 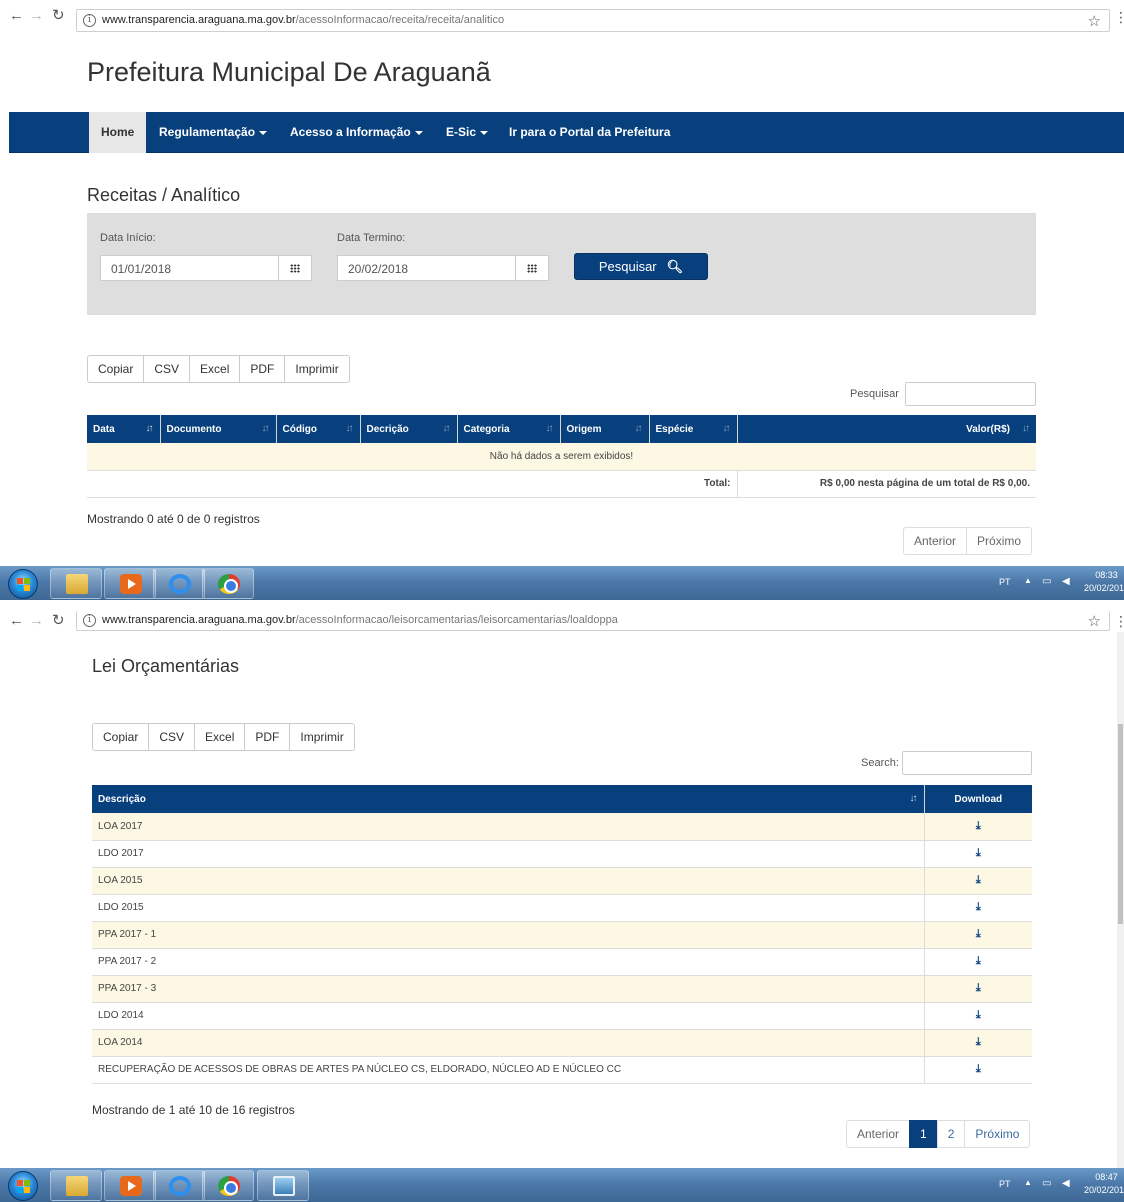 I want to click on row-description: LOA 2014, so click(x=508, y=1043).